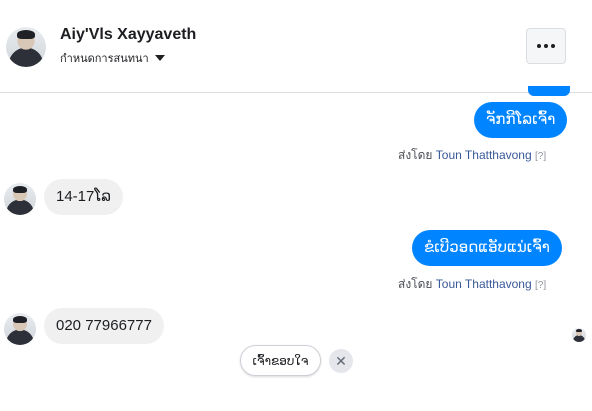  I want to click on previous-message-bubble-edge, so click(549, 91).